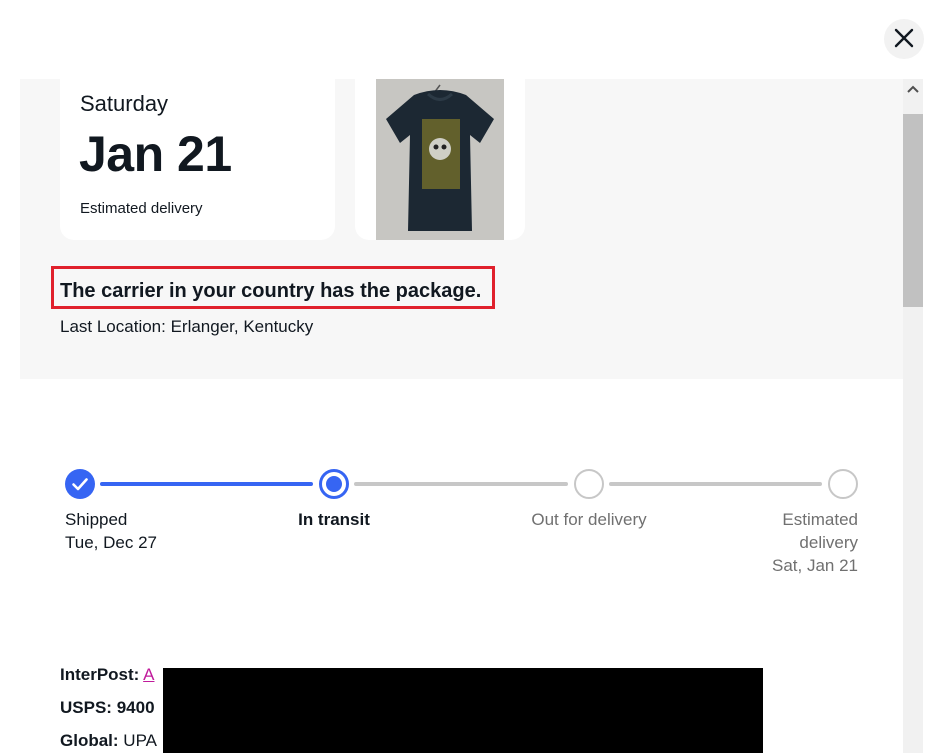 This screenshot has width=942, height=753. I want to click on carrier-row-usps: USPS: 9400, so click(107, 708).